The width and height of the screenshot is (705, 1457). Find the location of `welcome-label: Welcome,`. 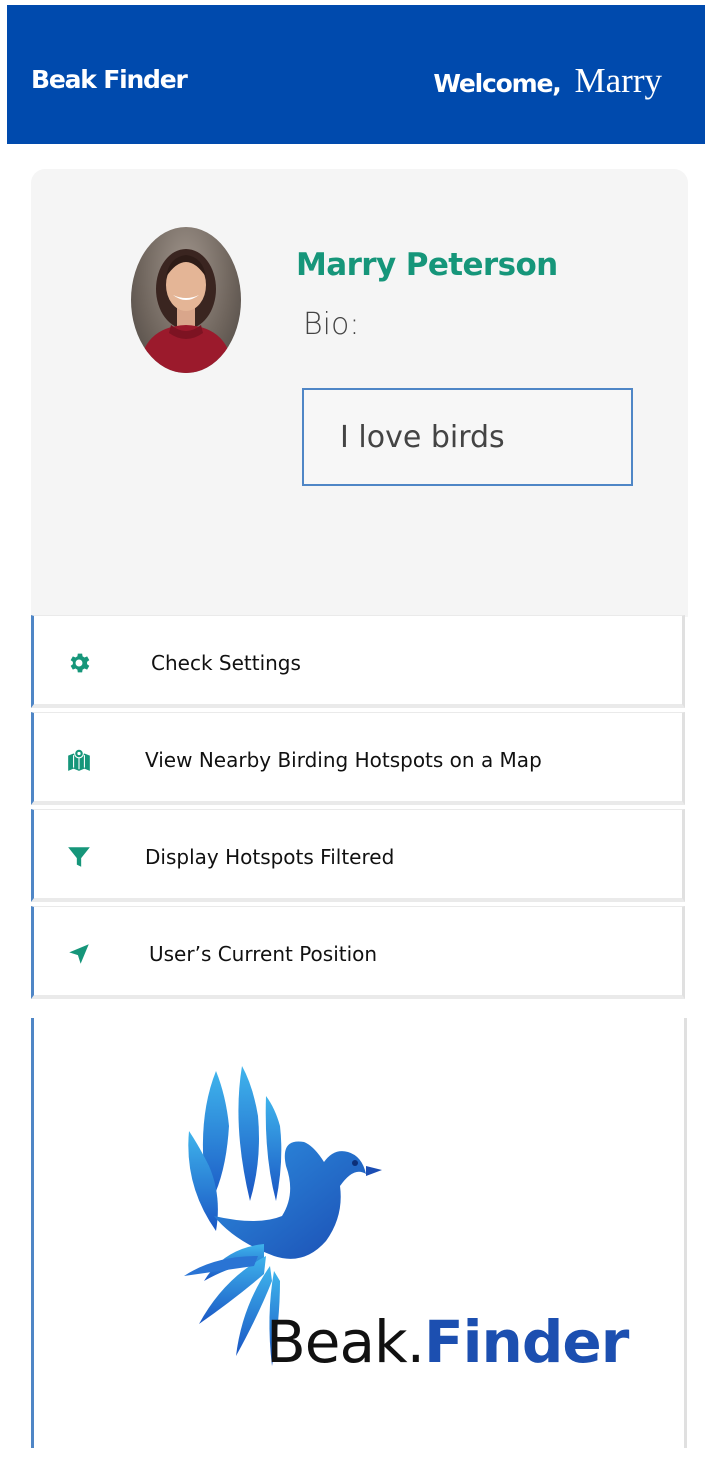

welcome-label: Welcome, is located at coordinates (497, 83).